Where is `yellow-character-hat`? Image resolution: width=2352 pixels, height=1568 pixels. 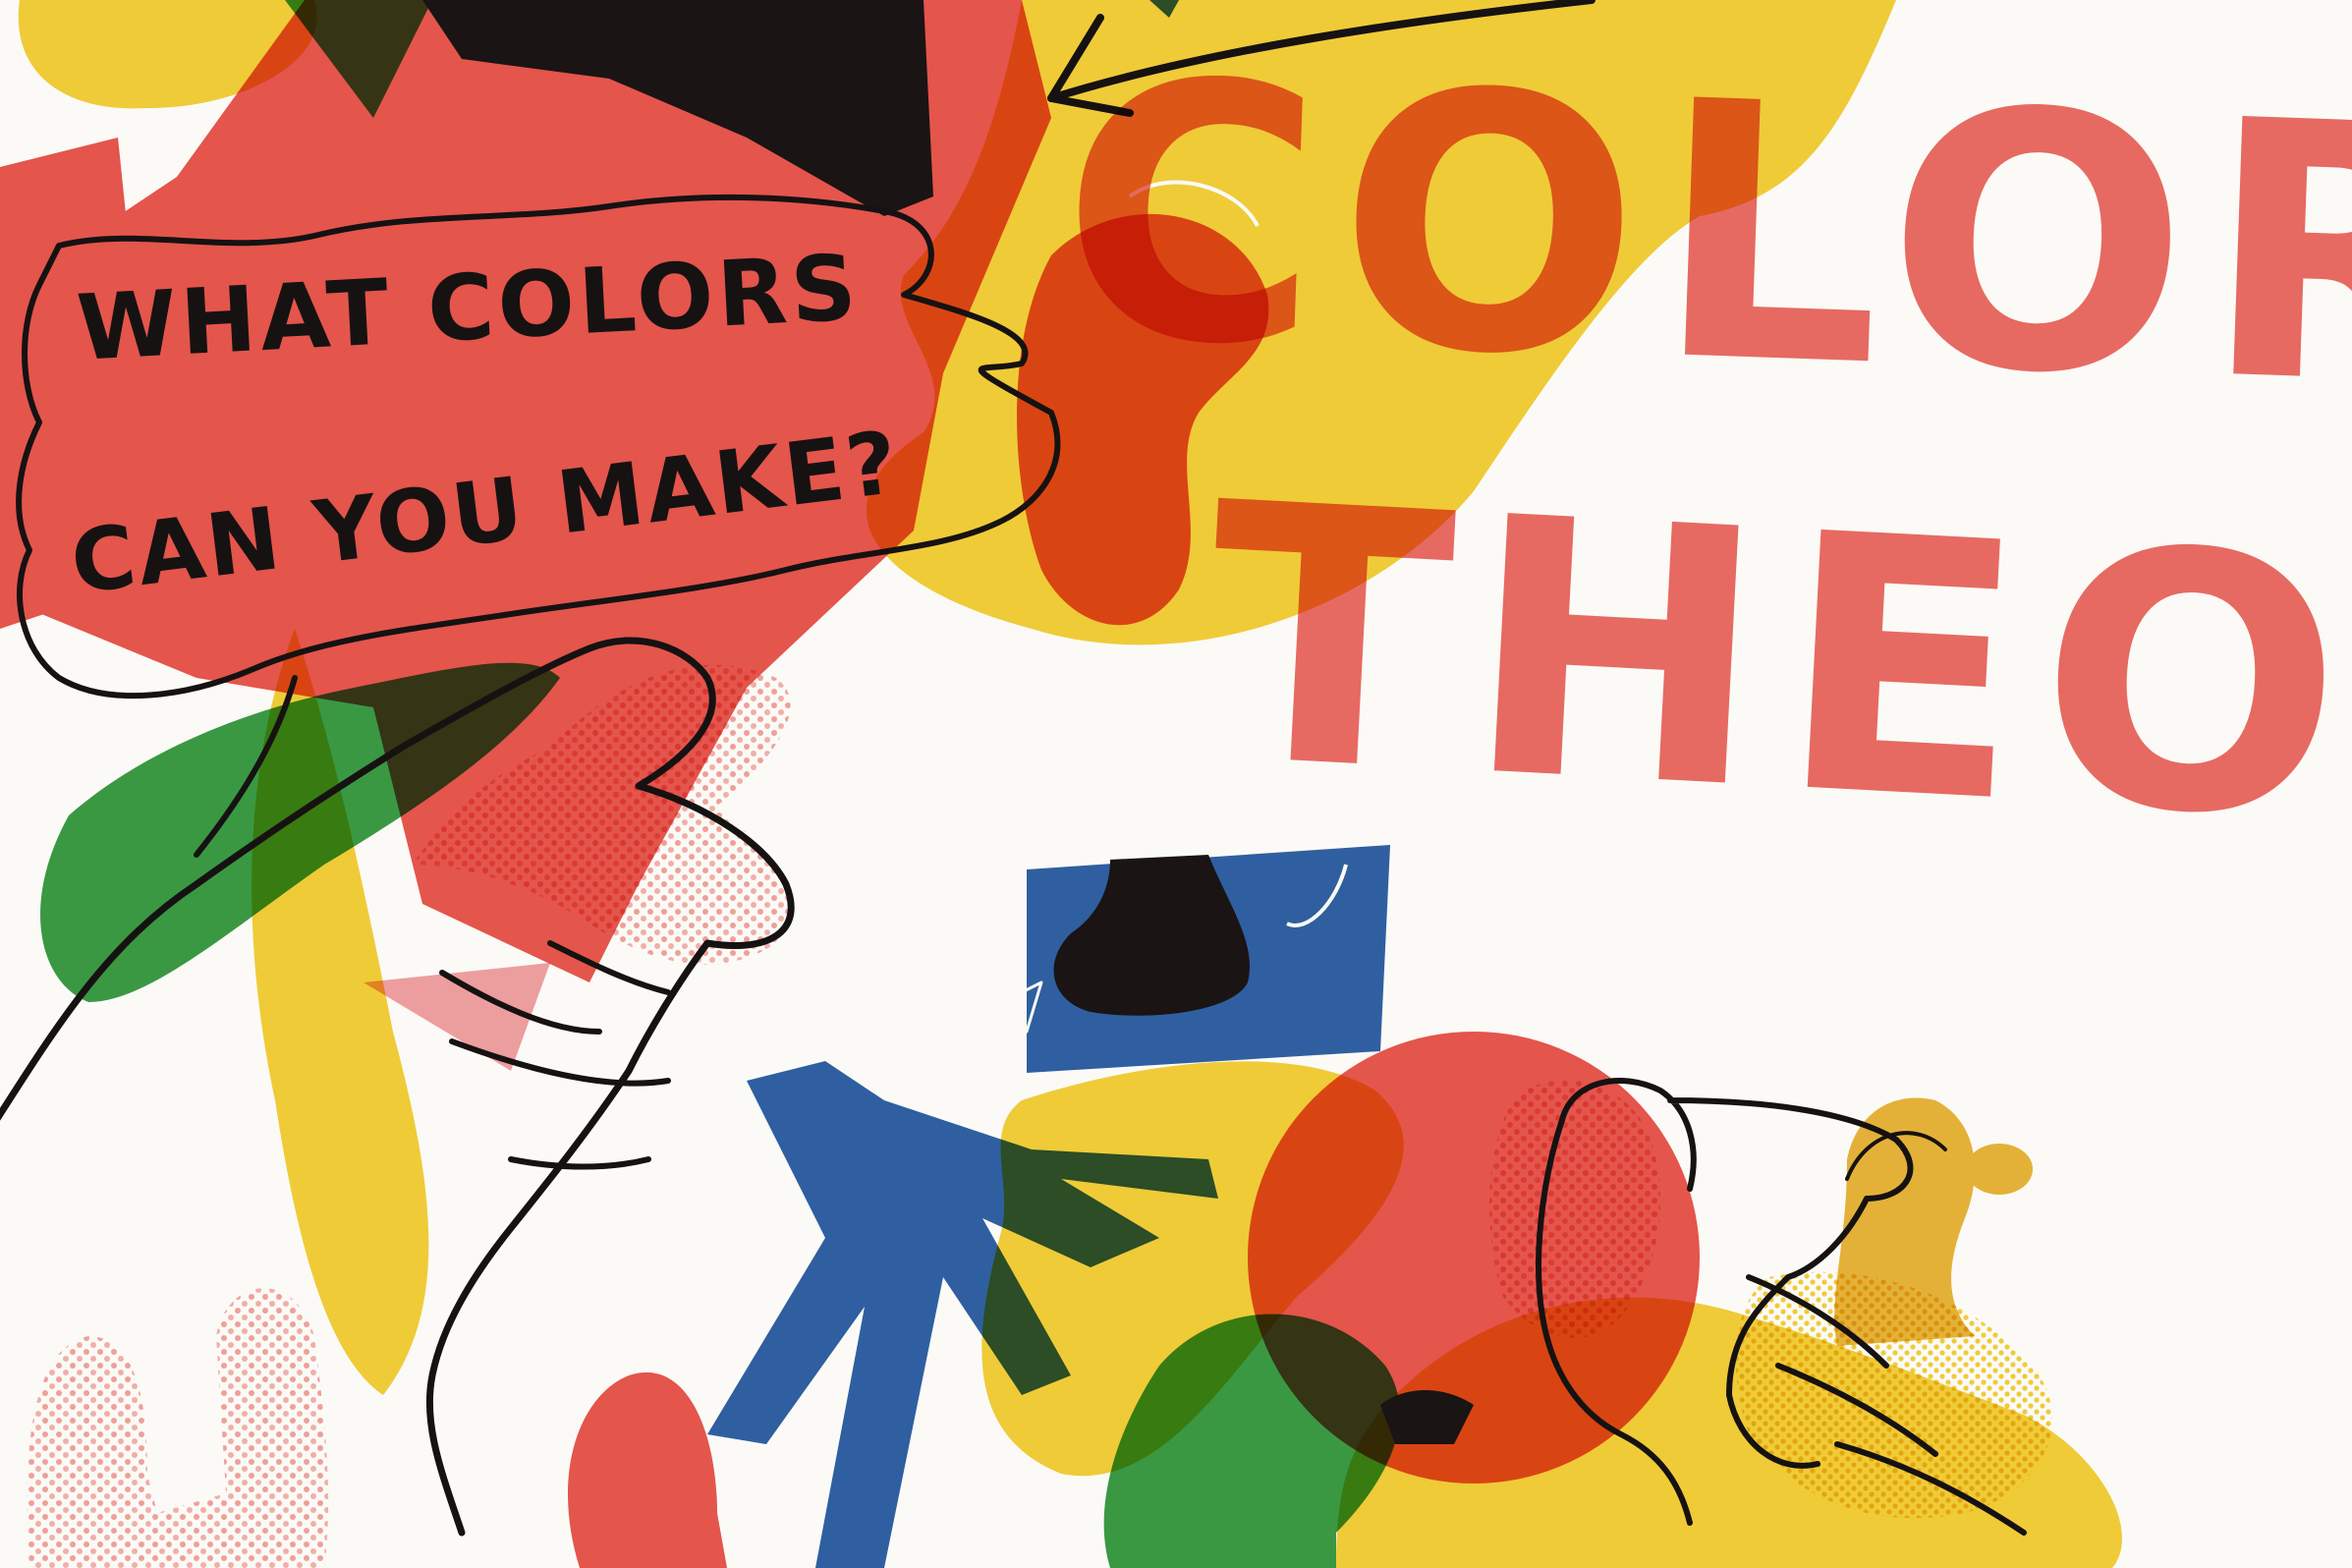
yellow-character-hat is located at coordinates (1999, 1169).